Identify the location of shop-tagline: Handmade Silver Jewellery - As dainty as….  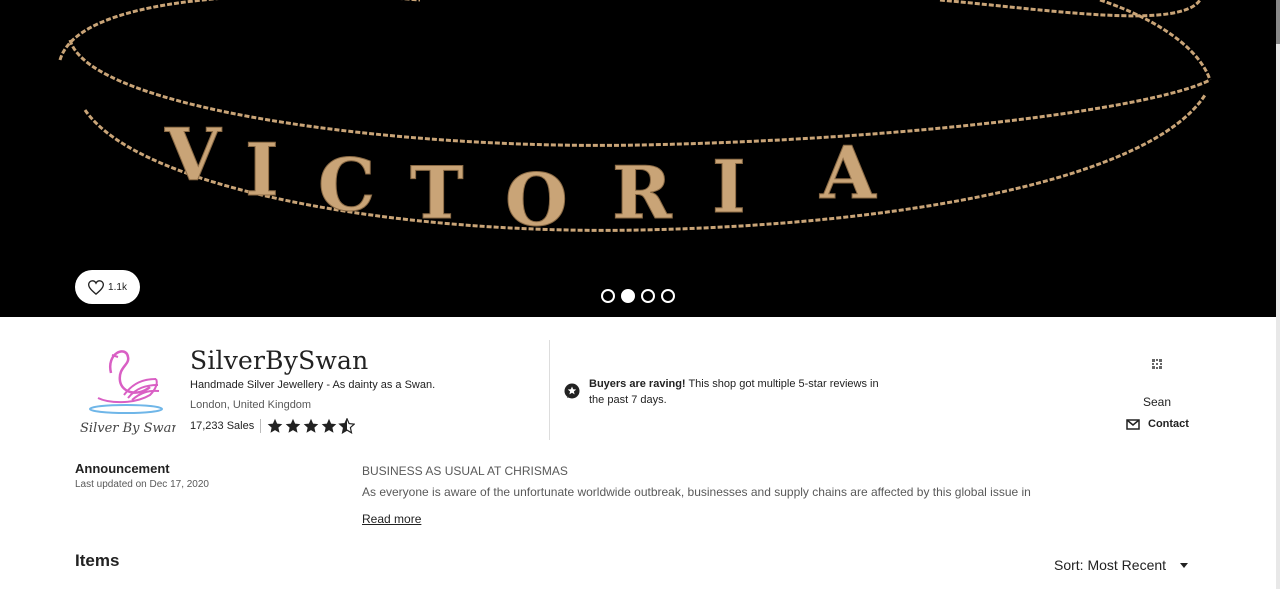
(313, 385).